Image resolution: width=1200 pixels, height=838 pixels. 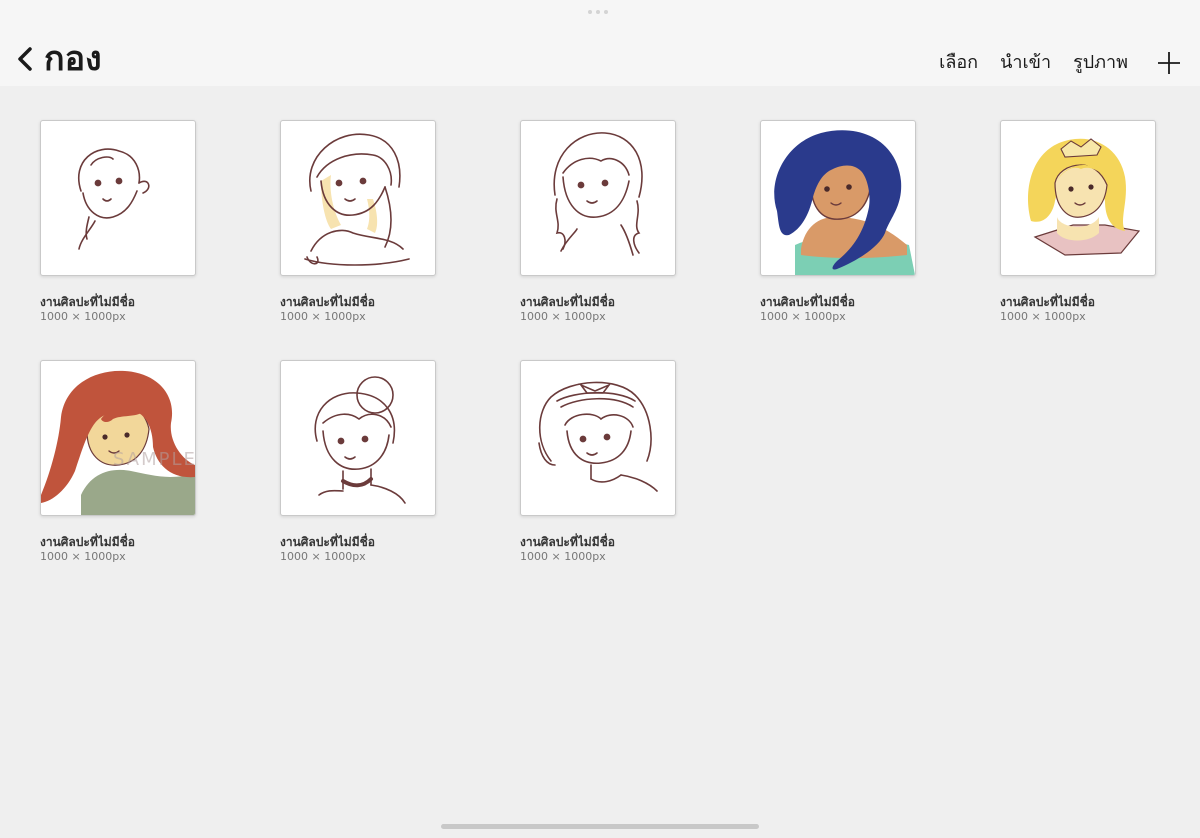 What do you see at coordinates (1100, 63) in the screenshot?
I see `photo-button: รูปภาพ` at bounding box center [1100, 63].